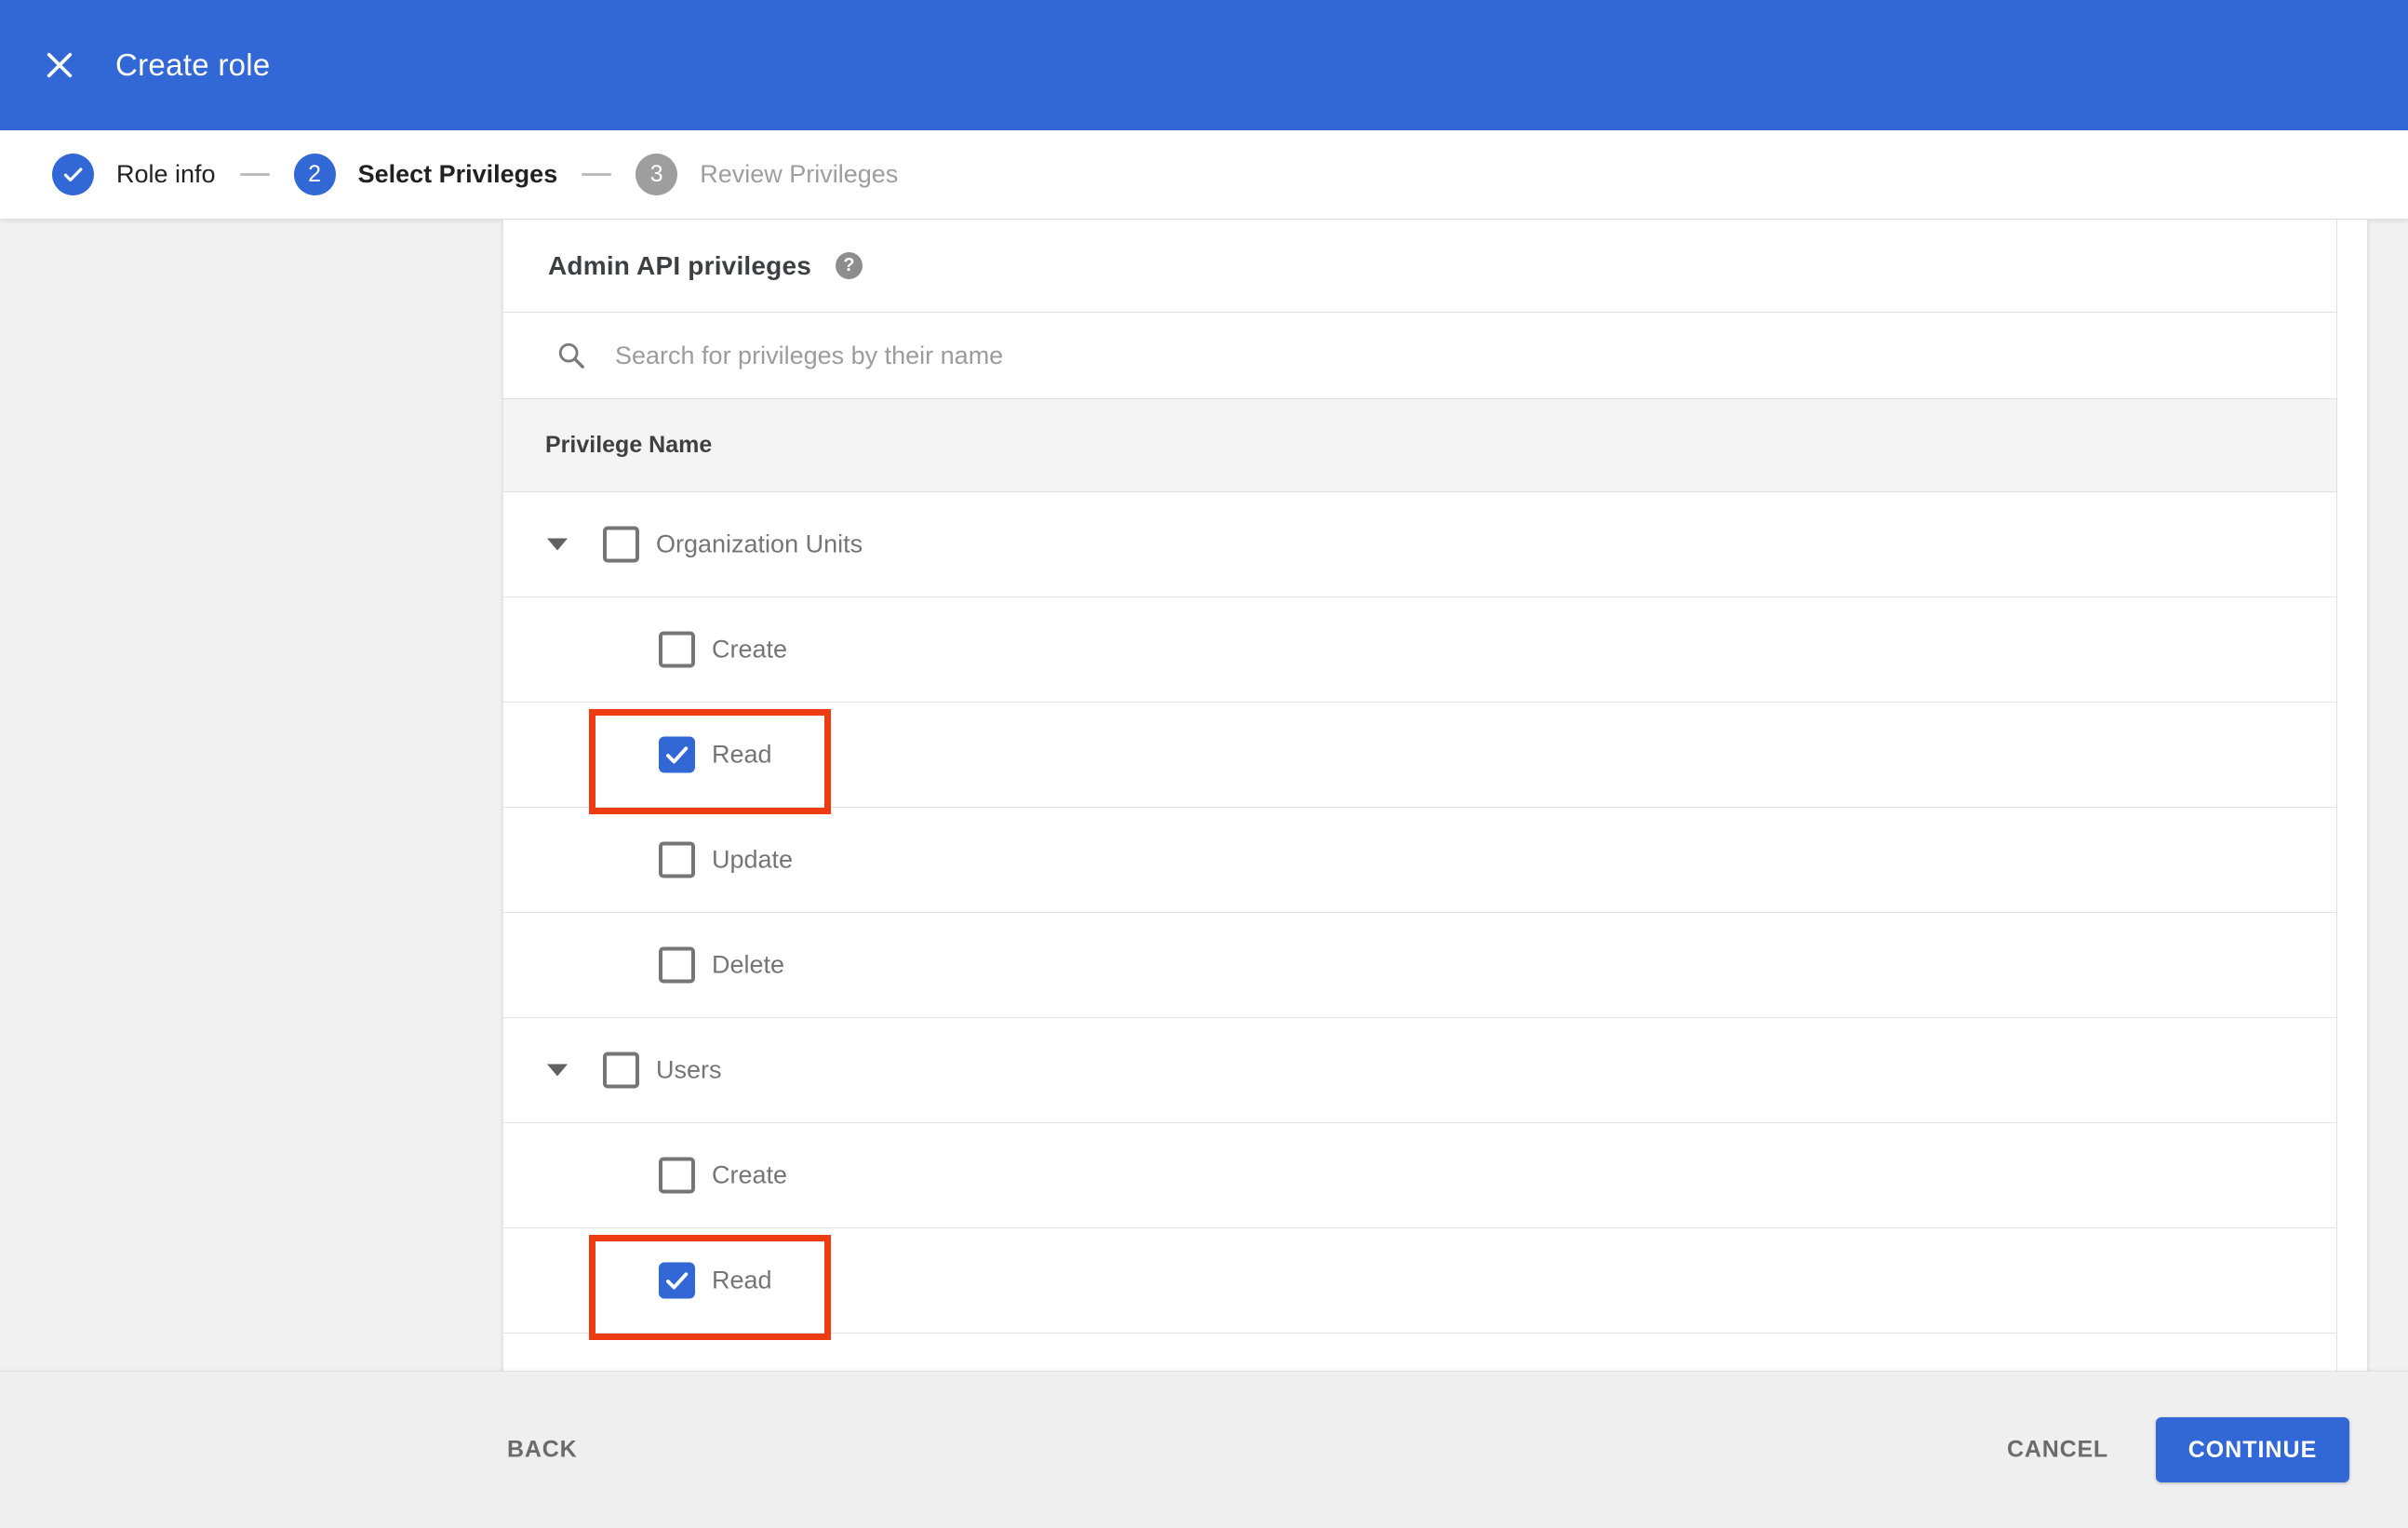 This screenshot has height=1528, width=2408. Describe the element at coordinates (571, 355) in the screenshot. I see `magnifier-icon` at that location.